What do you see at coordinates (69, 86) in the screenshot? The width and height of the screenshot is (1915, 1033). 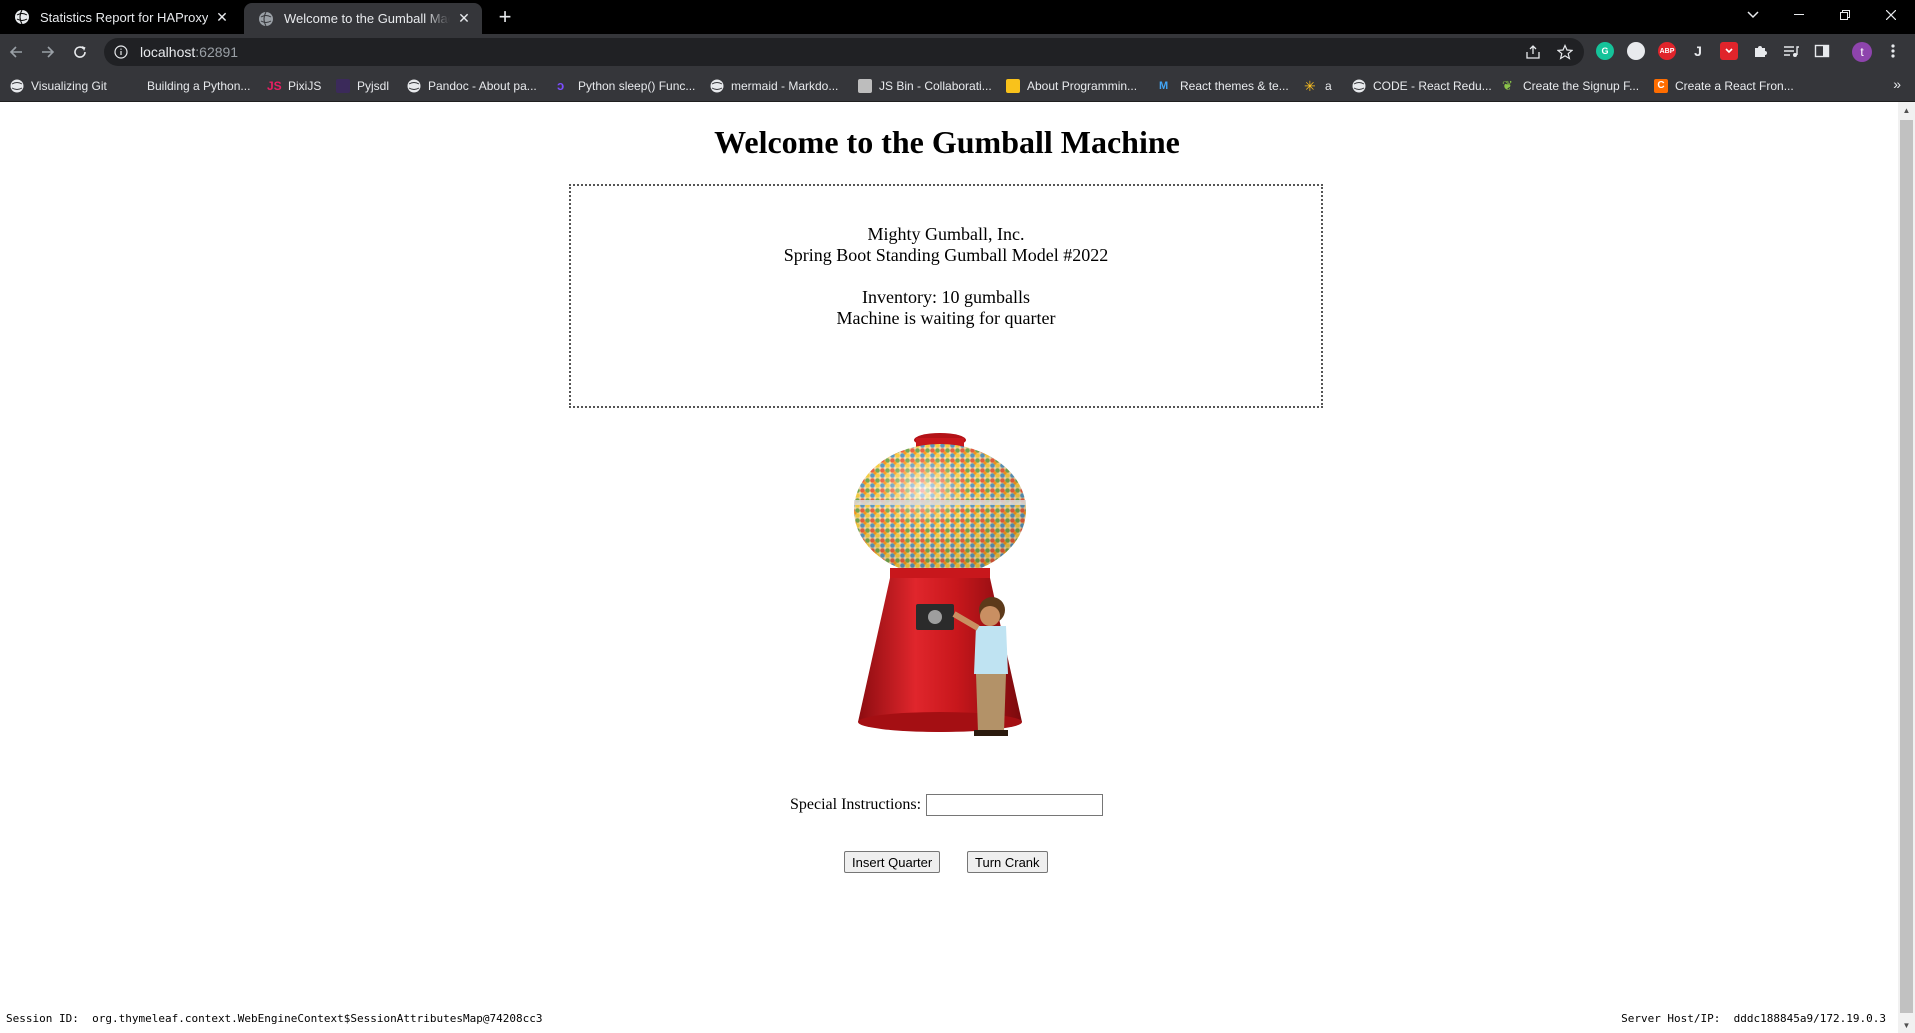 I see `bookmark-label: Visualizing Git` at bounding box center [69, 86].